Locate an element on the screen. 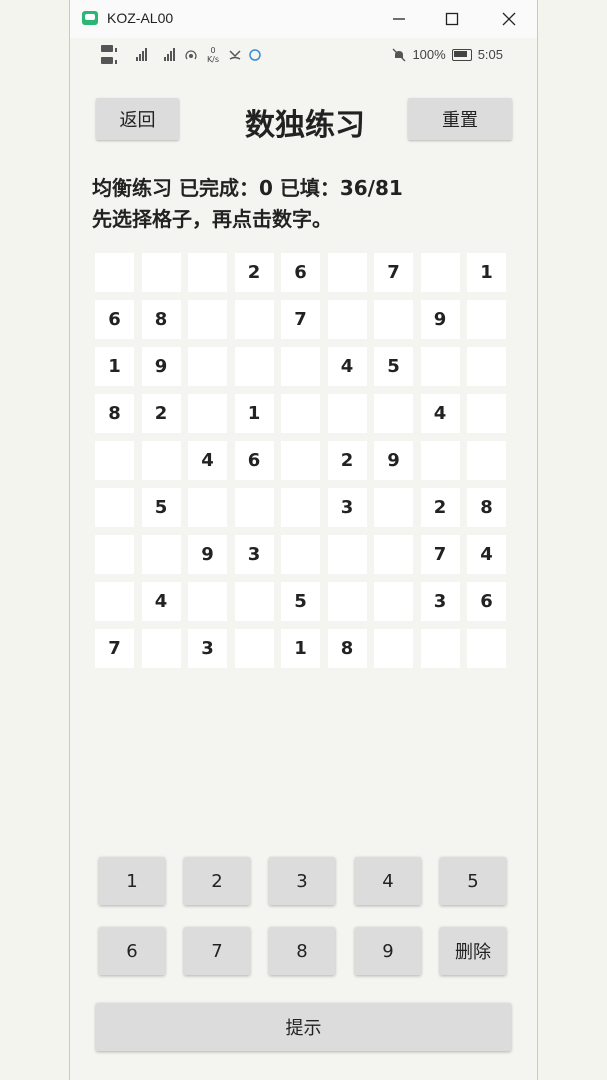 The width and height of the screenshot is (607, 1080). close-icon is located at coordinates (509, 19).